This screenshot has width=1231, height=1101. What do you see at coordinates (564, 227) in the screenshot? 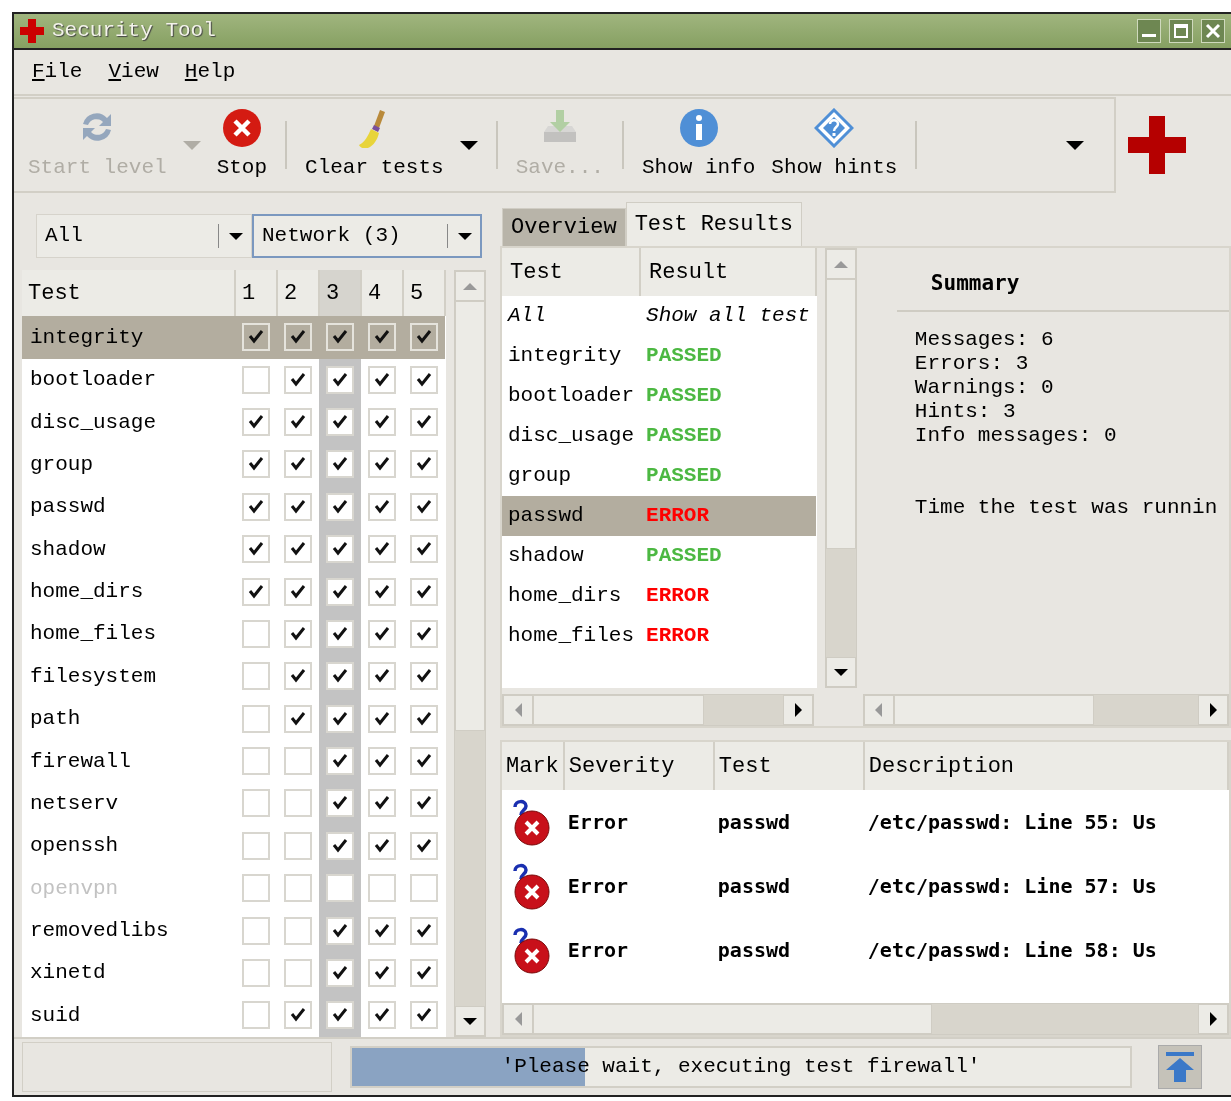
I see `tab: Overview` at bounding box center [564, 227].